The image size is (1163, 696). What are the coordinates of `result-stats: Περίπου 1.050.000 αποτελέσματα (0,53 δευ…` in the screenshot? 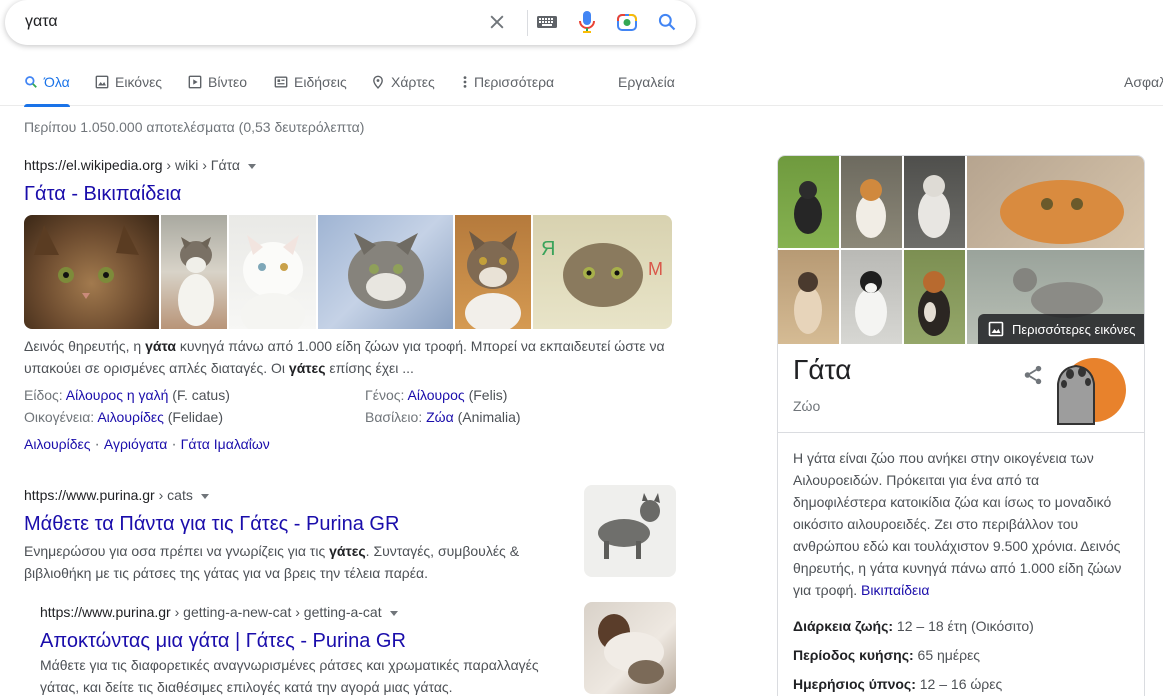 It's located at (194, 127).